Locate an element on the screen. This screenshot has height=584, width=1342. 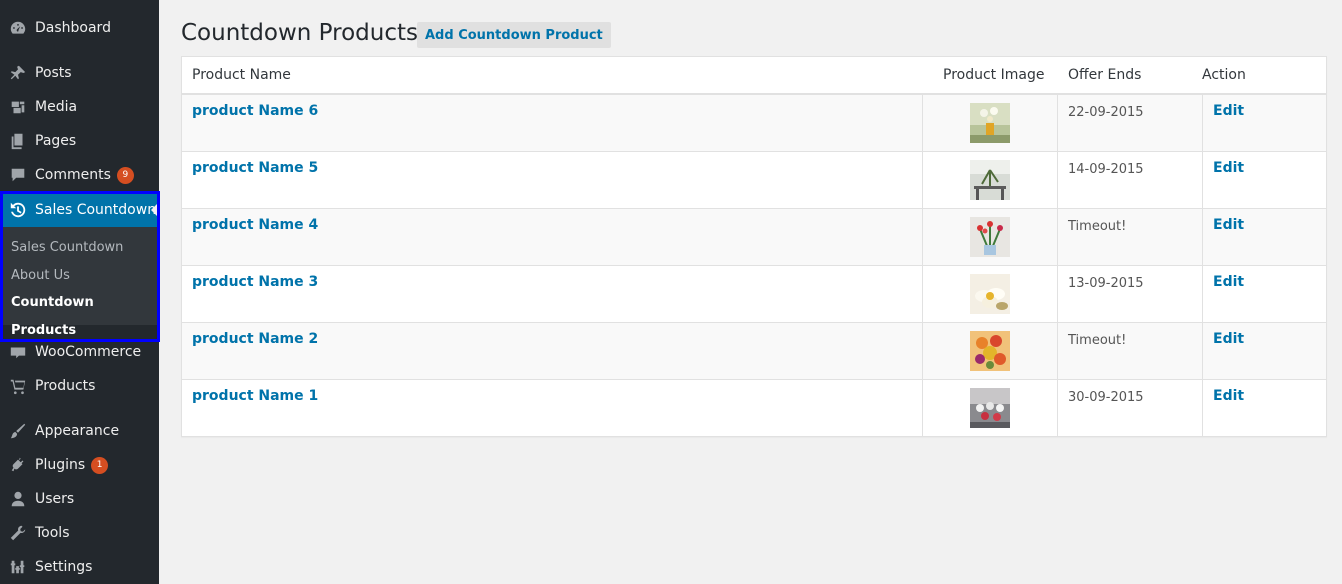
sidebar-item-dashboard: Dashboard is located at coordinates (79, 28).